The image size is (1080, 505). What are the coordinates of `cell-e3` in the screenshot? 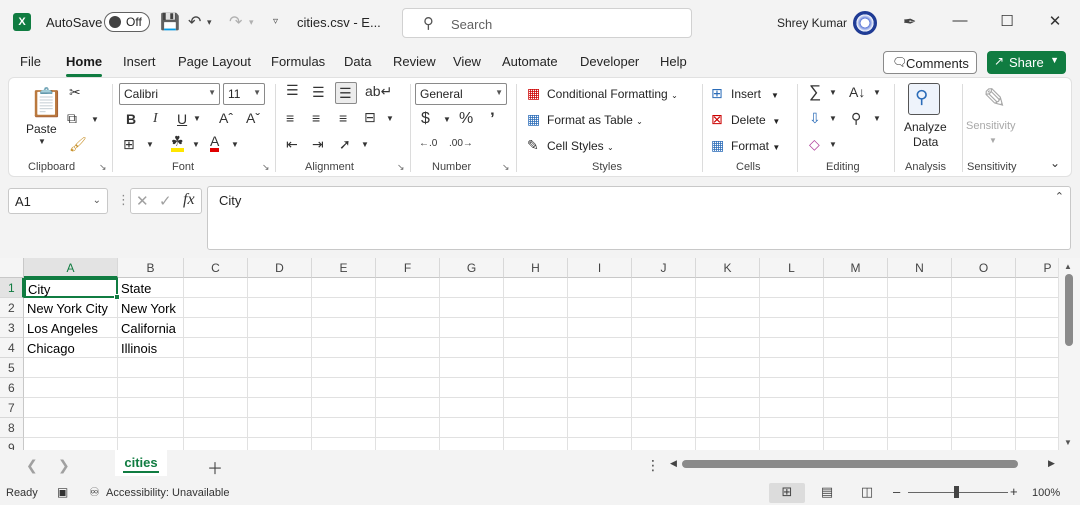 It's located at (344, 328).